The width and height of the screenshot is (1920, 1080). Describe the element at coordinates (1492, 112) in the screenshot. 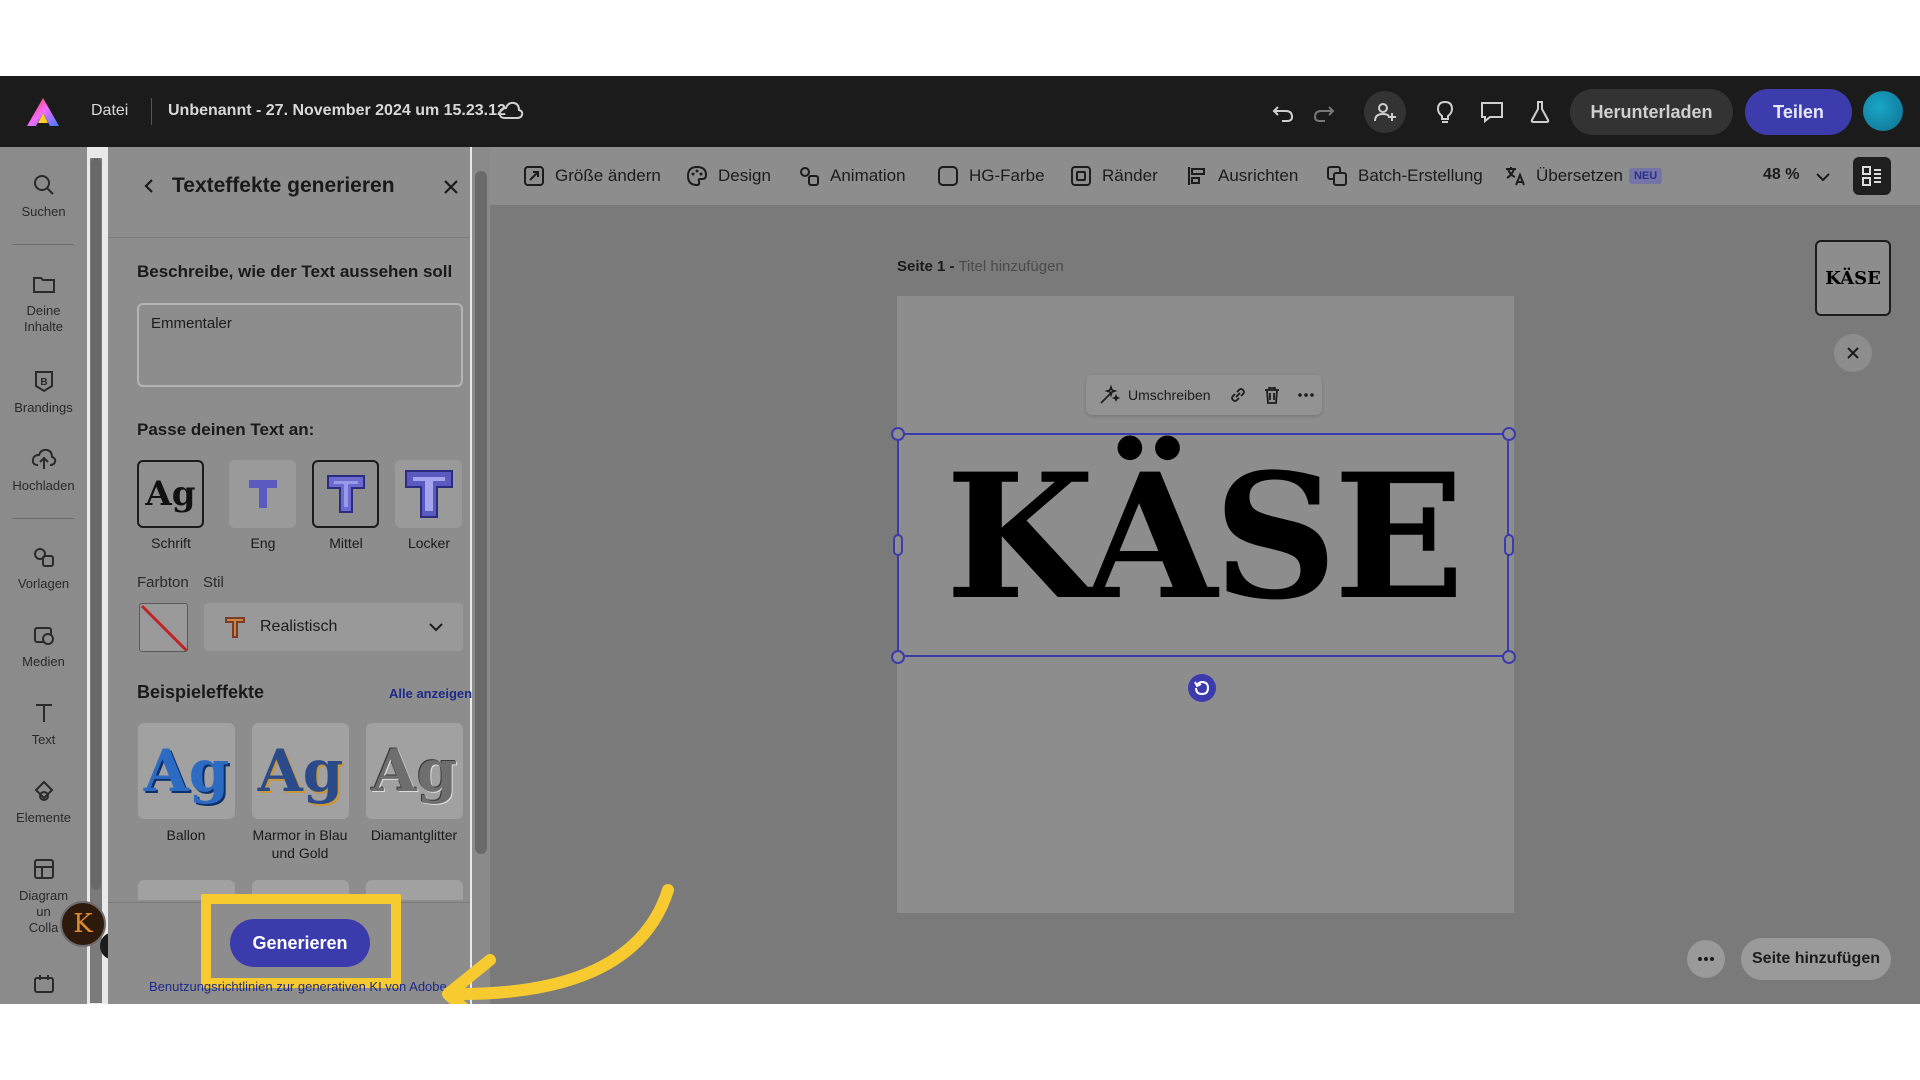

I see `comment-icon` at that location.